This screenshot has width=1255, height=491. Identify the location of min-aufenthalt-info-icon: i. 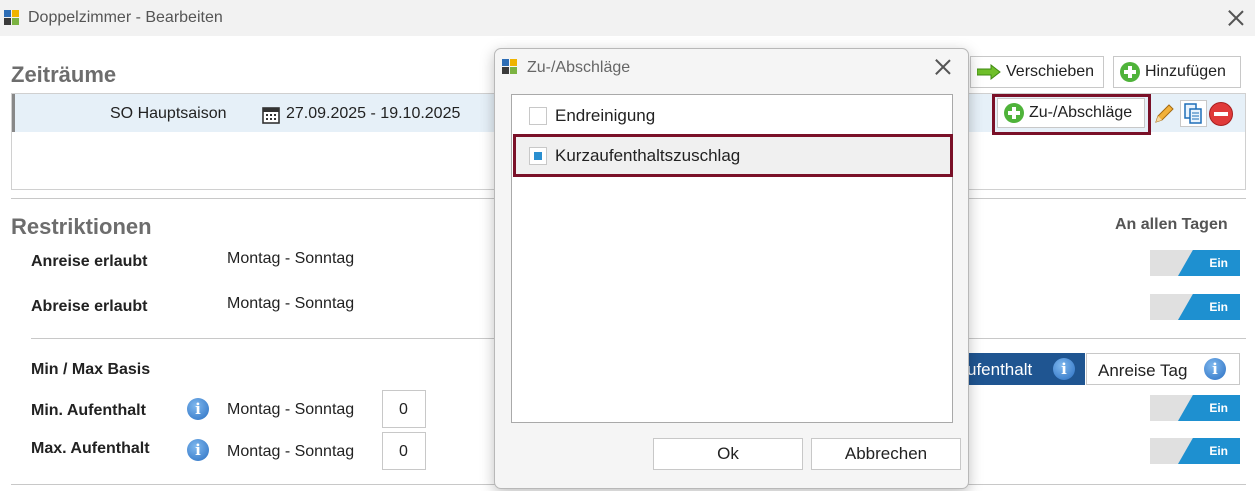
(198, 409).